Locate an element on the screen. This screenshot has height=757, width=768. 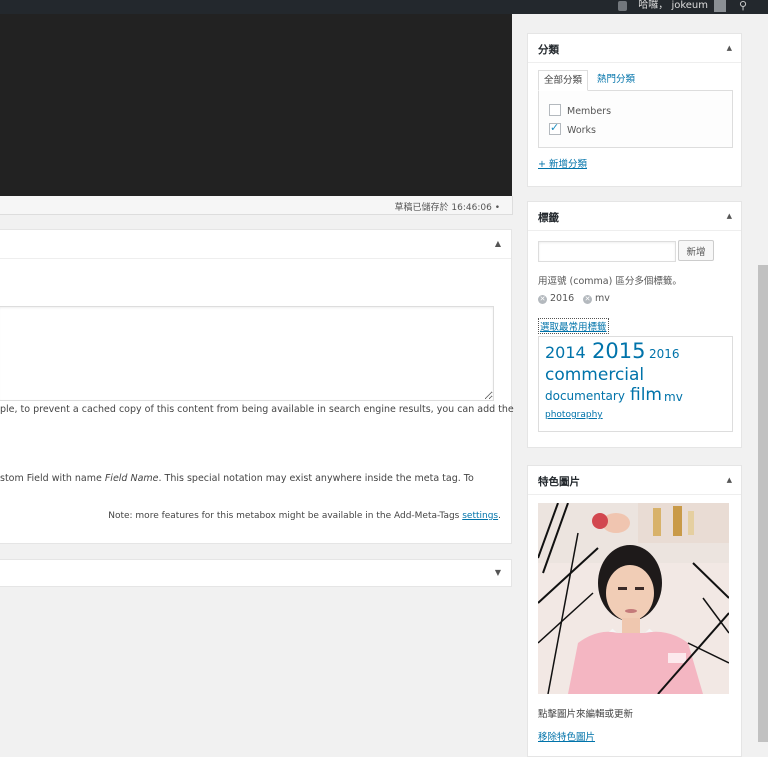
user-greeting: 哈囉， jokeum is located at coordinates (673, 6).